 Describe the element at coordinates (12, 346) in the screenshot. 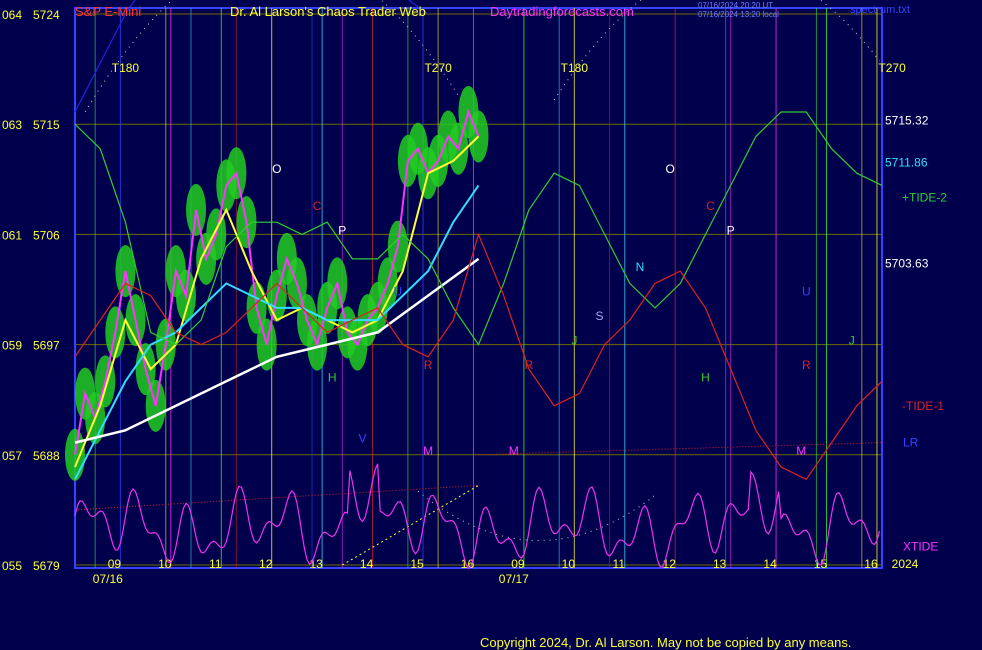

I see `y-tick-left: 059` at that location.